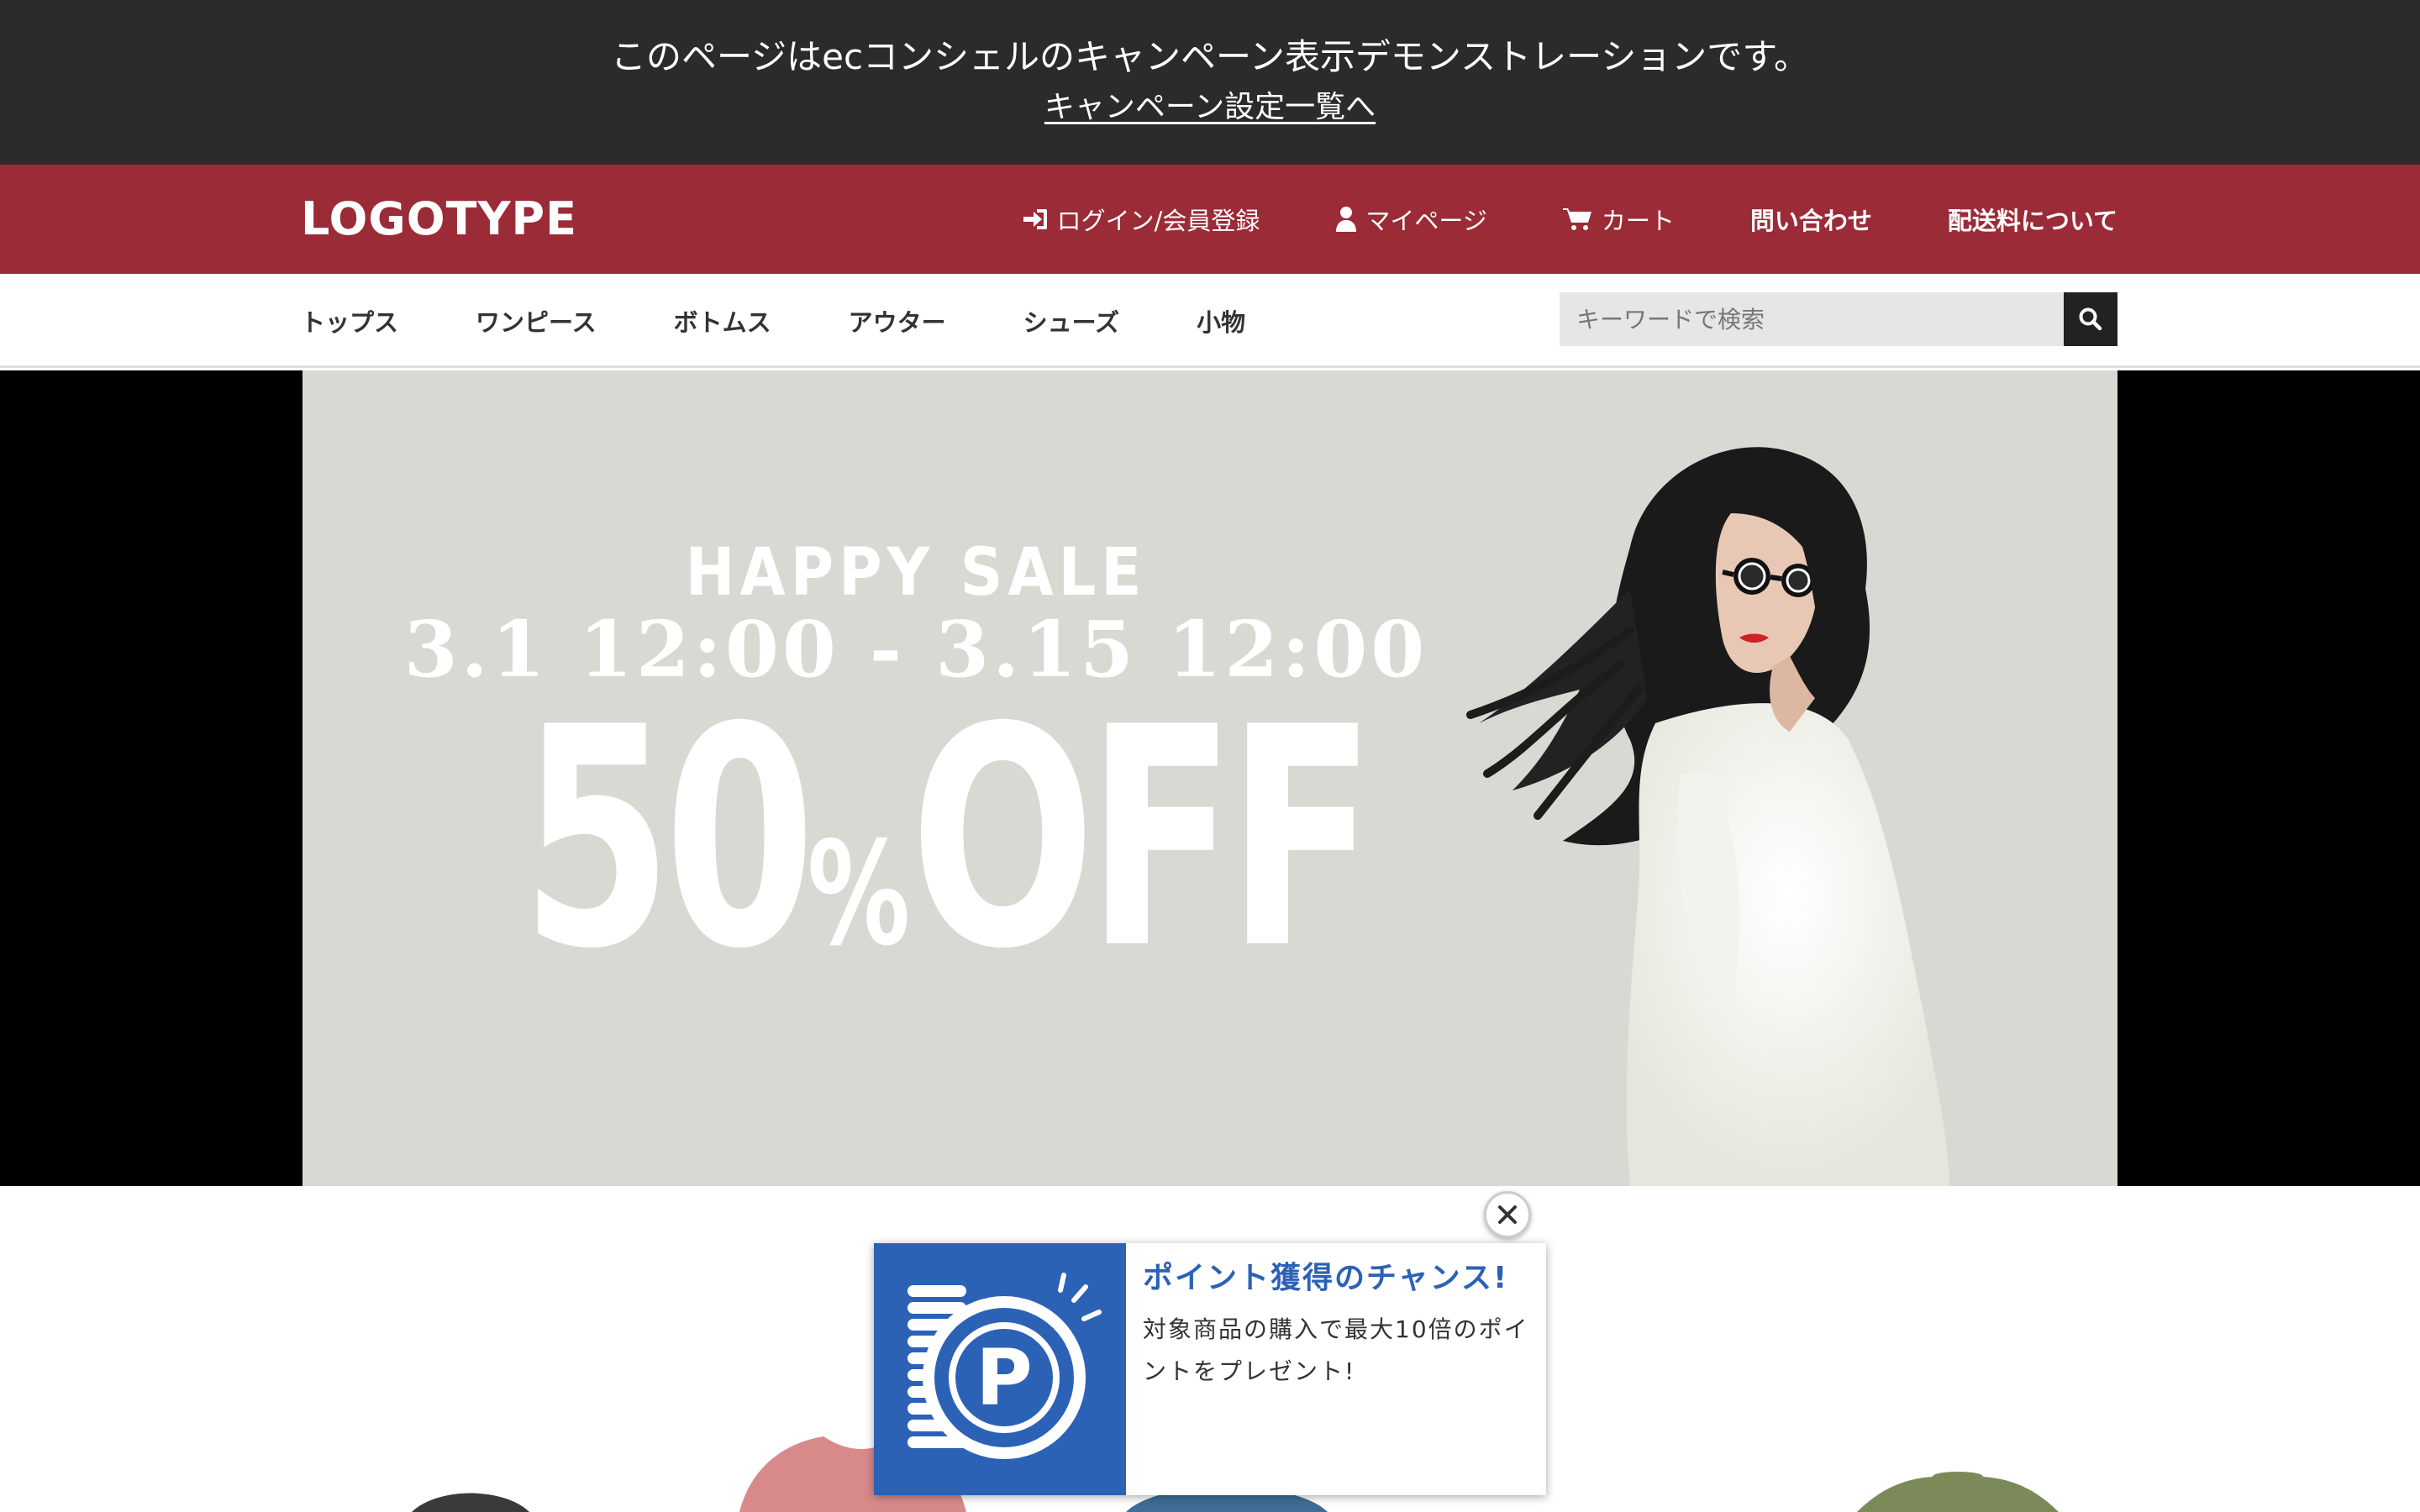 This screenshot has width=2420, height=1512. Describe the element at coordinates (1346, 219) in the screenshot. I see `user-icon` at that location.